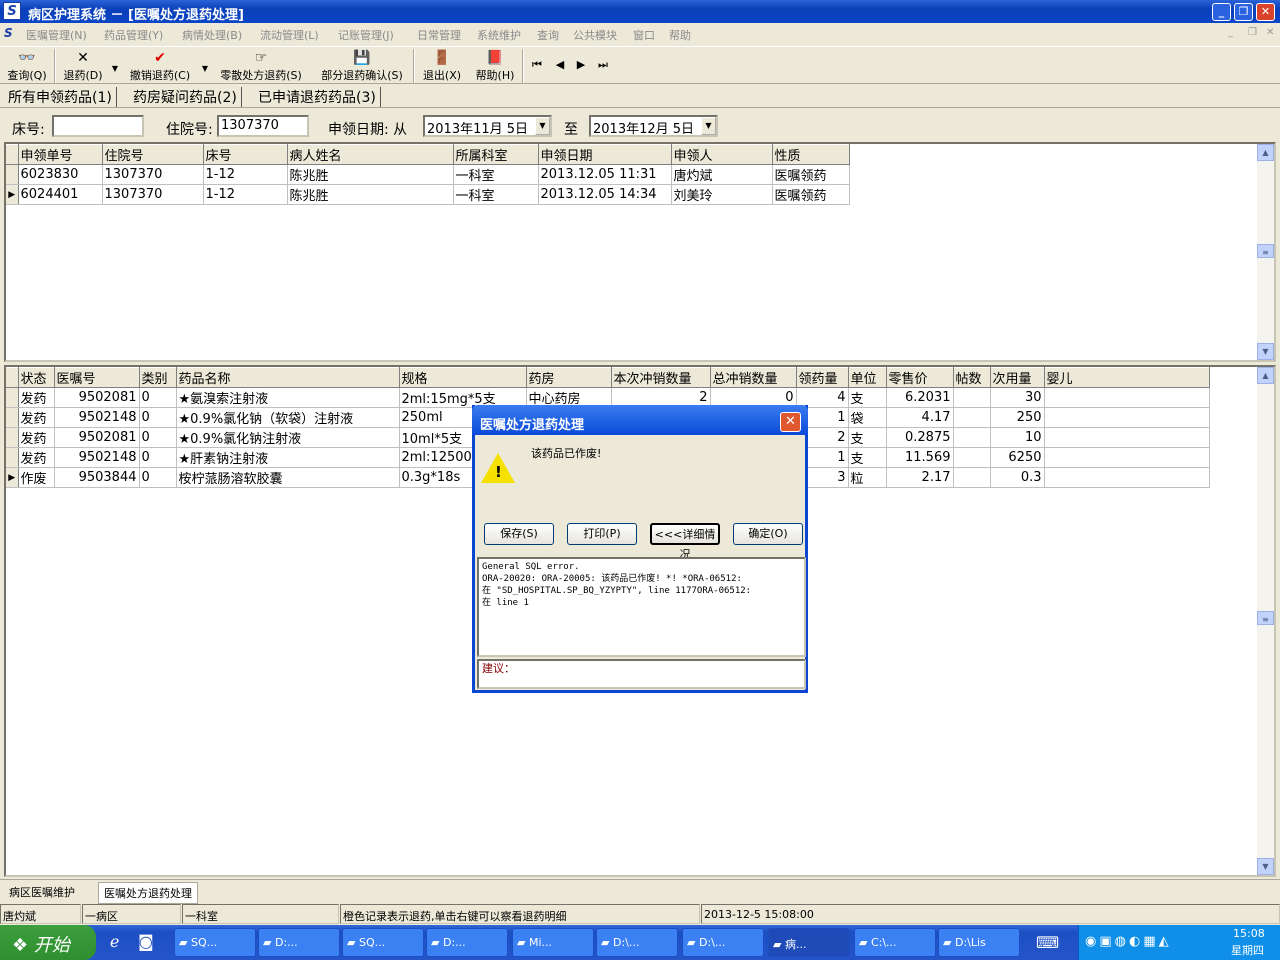 This screenshot has width=1280, height=960. What do you see at coordinates (560, 67) in the screenshot?
I see `prev-record-icon: ◀` at bounding box center [560, 67].